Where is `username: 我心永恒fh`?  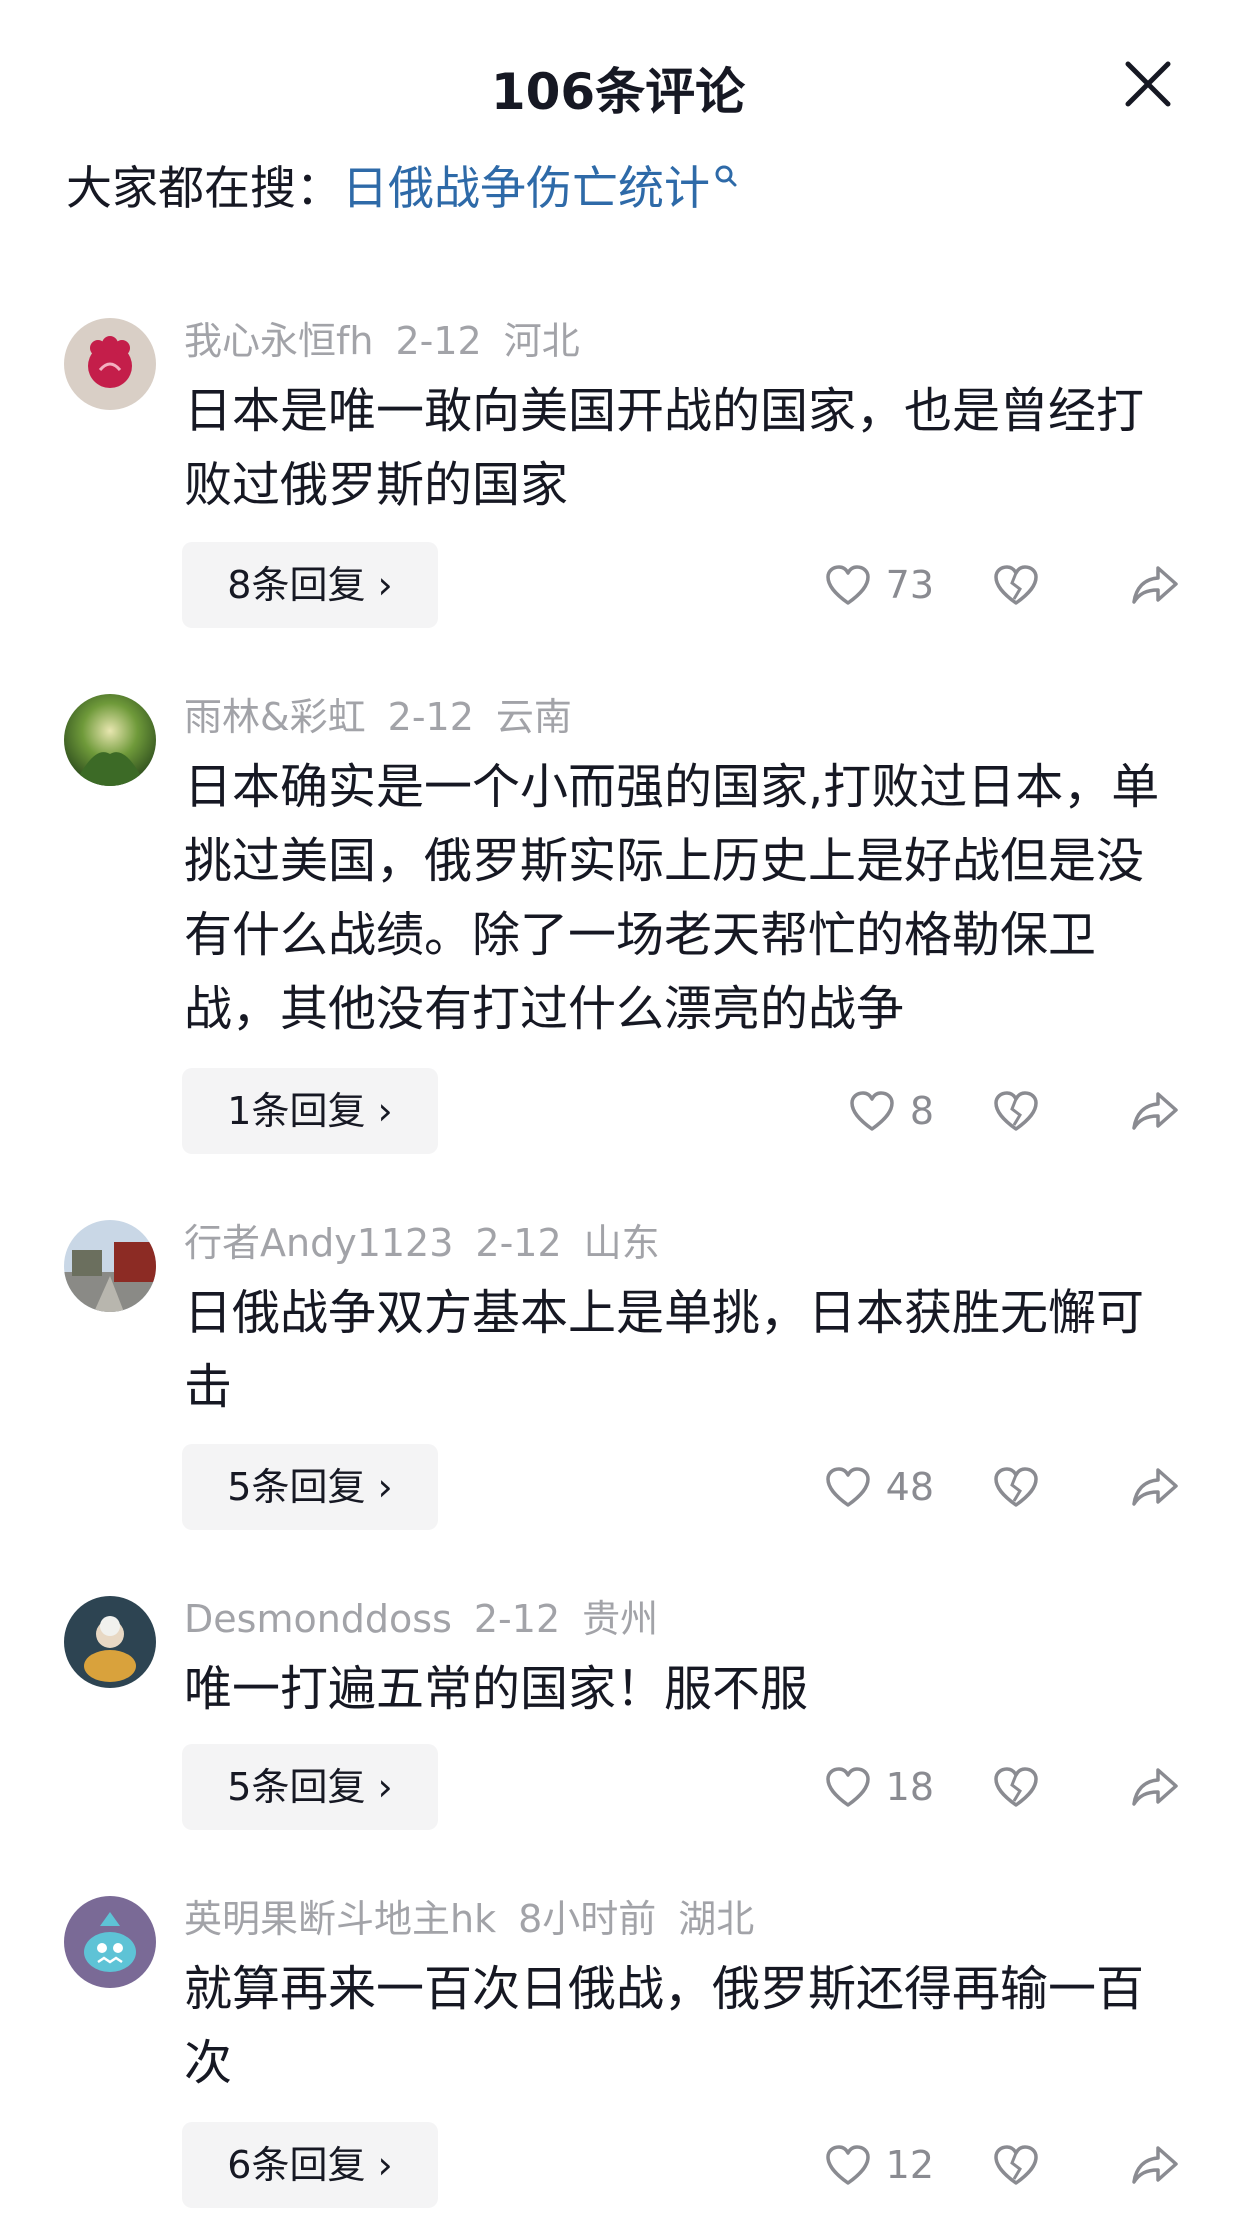
username: 我心永恒fh is located at coordinates (278, 341).